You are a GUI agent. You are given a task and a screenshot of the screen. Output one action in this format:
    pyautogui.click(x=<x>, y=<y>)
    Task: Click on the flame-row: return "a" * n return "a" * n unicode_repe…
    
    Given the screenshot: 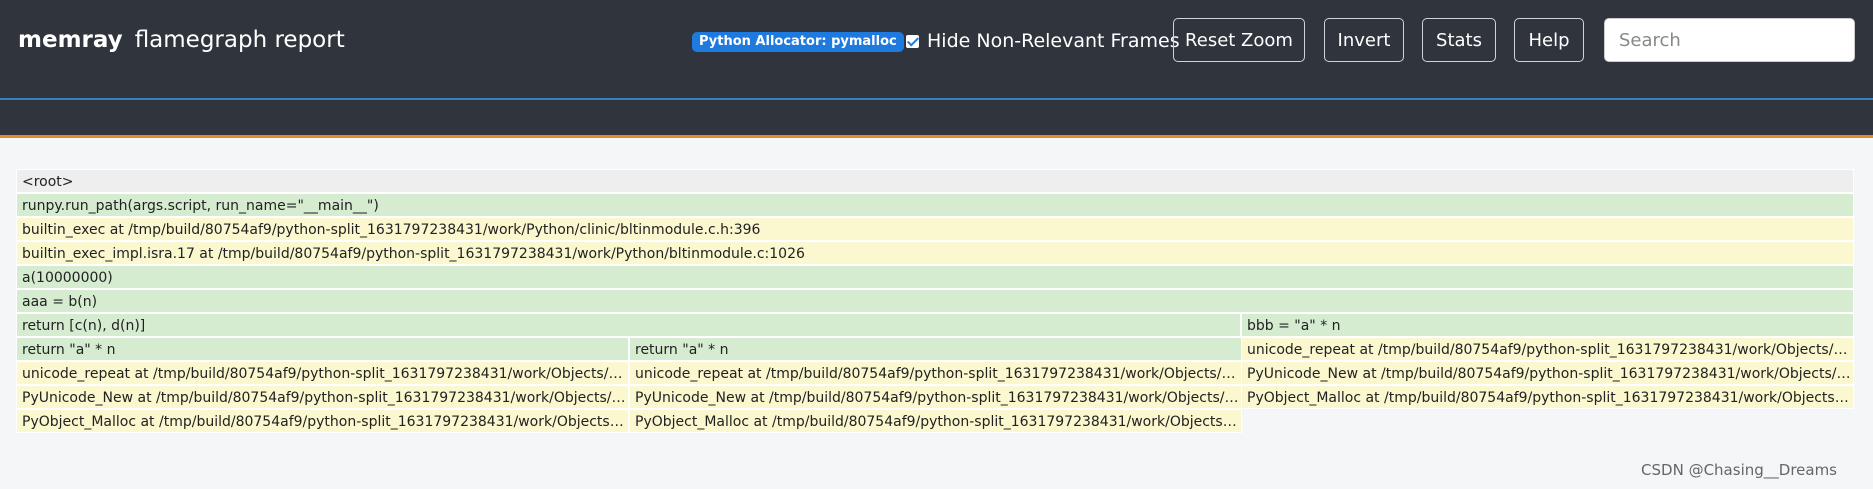 What is the action you would take?
    pyautogui.click(x=935, y=349)
    